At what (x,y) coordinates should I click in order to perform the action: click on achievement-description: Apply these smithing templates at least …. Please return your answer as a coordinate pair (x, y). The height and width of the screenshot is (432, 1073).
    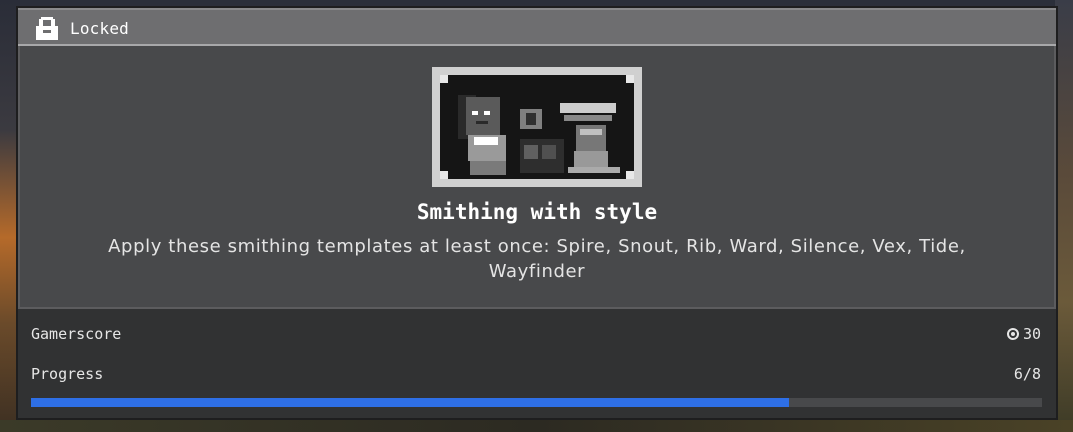
    Looking at the image, I should click on (537, 259).